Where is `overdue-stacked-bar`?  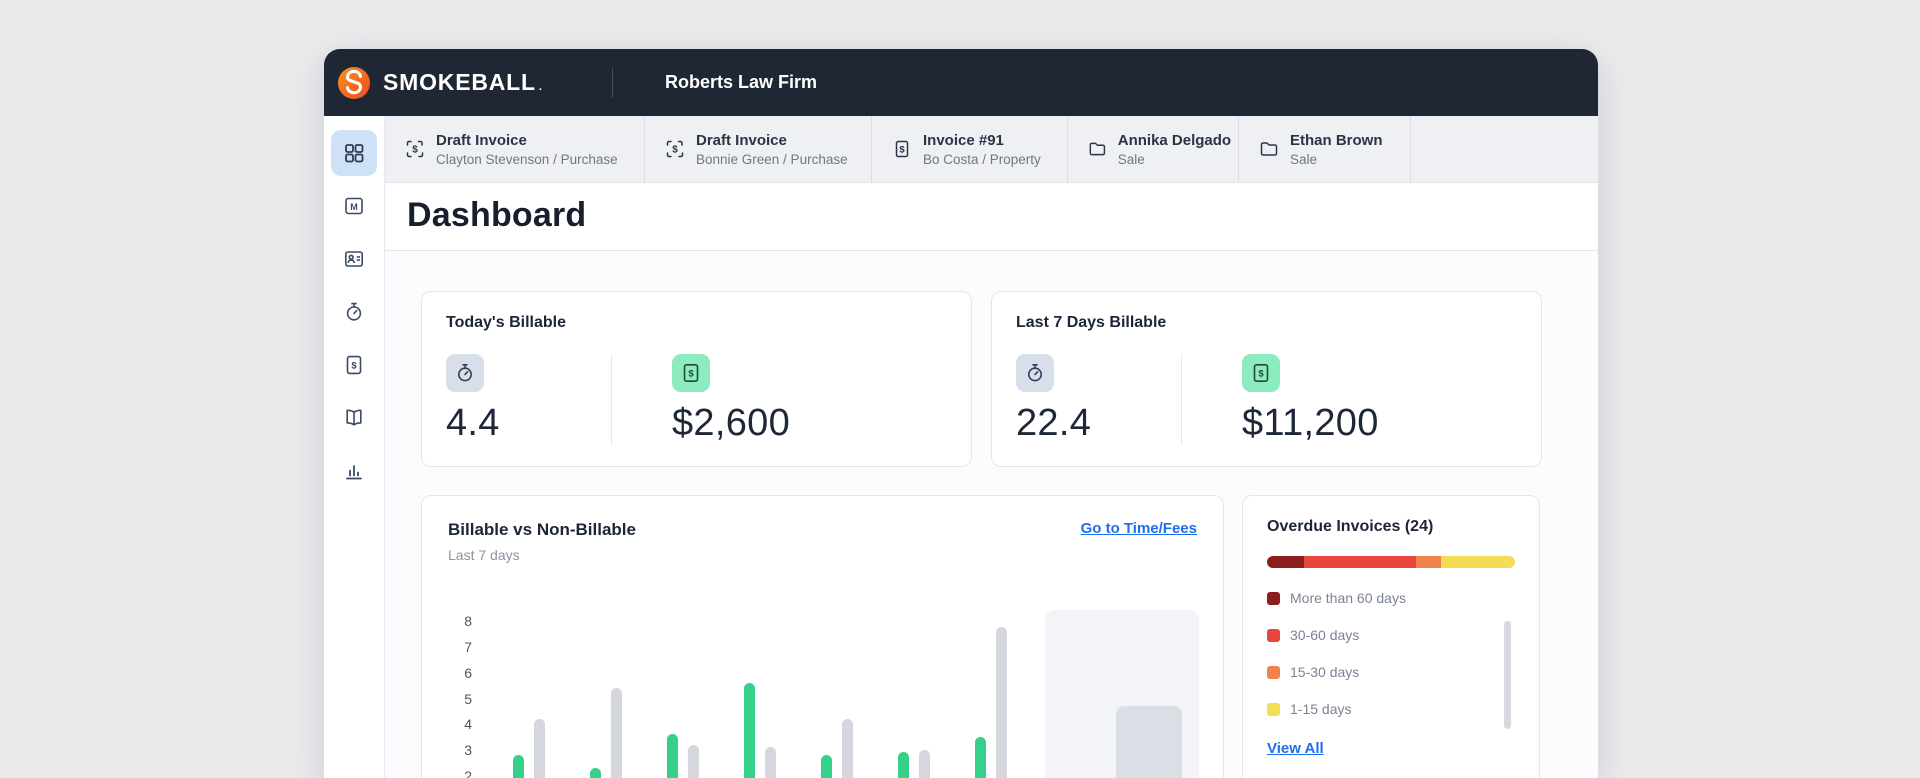 overdue-stacked-bar is located at coordinates (1391, 562).